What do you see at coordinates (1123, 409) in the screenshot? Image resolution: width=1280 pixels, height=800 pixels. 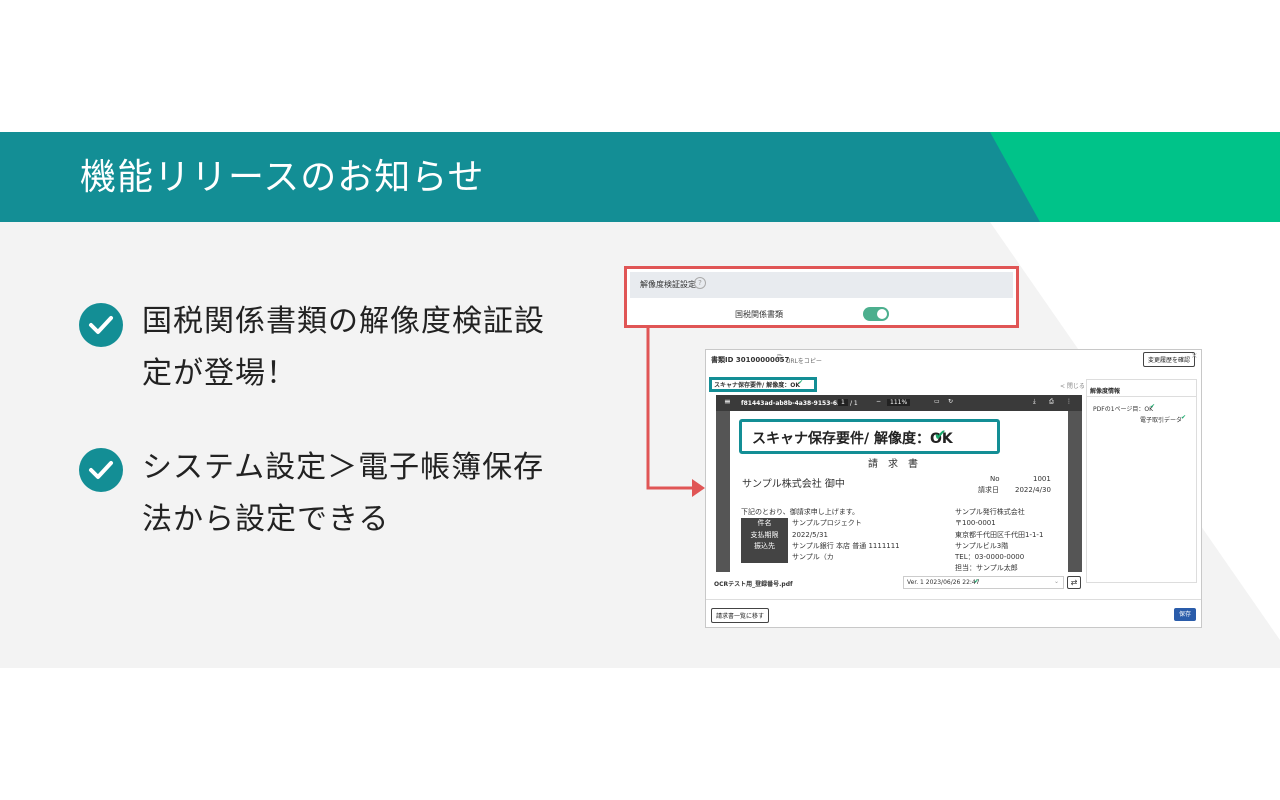 I see `pdf-first-page-status: PDFの1ページ目：OK` at bounding box center [1123, 409].